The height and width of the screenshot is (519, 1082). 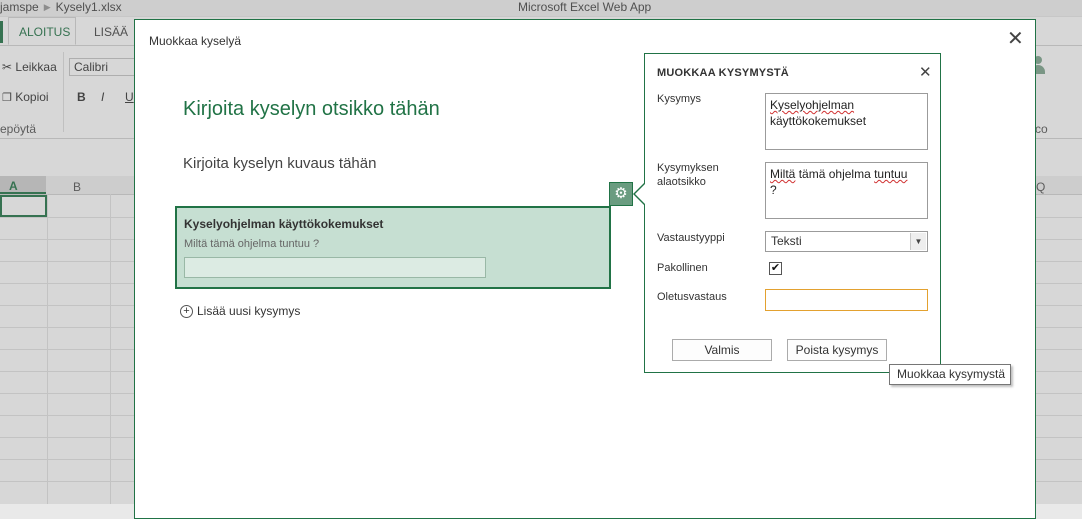 What do you see at coordinates (279, 163) in the screenshot?
I see `survey-description: Kirjoita kyselyn kuvaus tähän` at bounding box center [279, 163].